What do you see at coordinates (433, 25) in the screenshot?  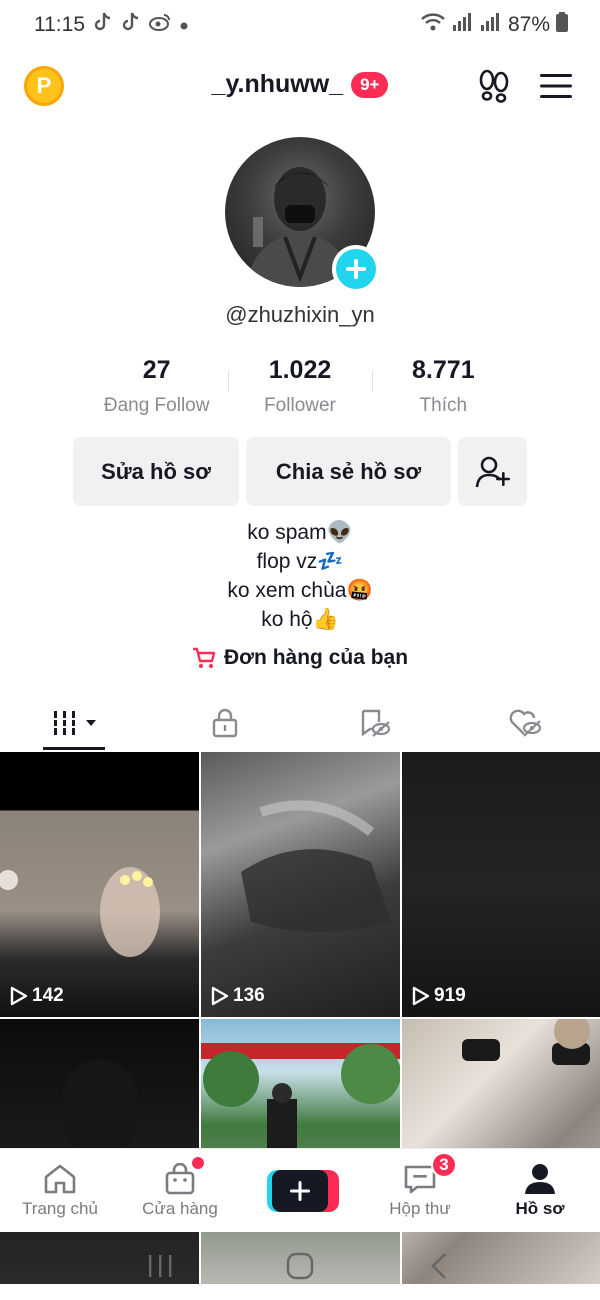 I see `wifi-icon` at bounding box center [433, 25].